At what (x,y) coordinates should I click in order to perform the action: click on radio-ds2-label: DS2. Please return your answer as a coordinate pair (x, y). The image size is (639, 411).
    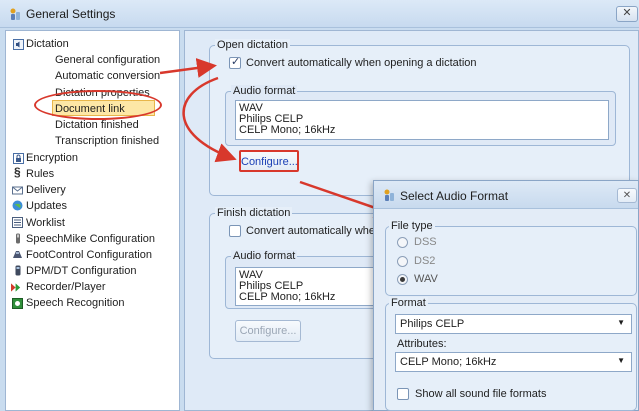
    Looking at the image, I should click on (425, 261).